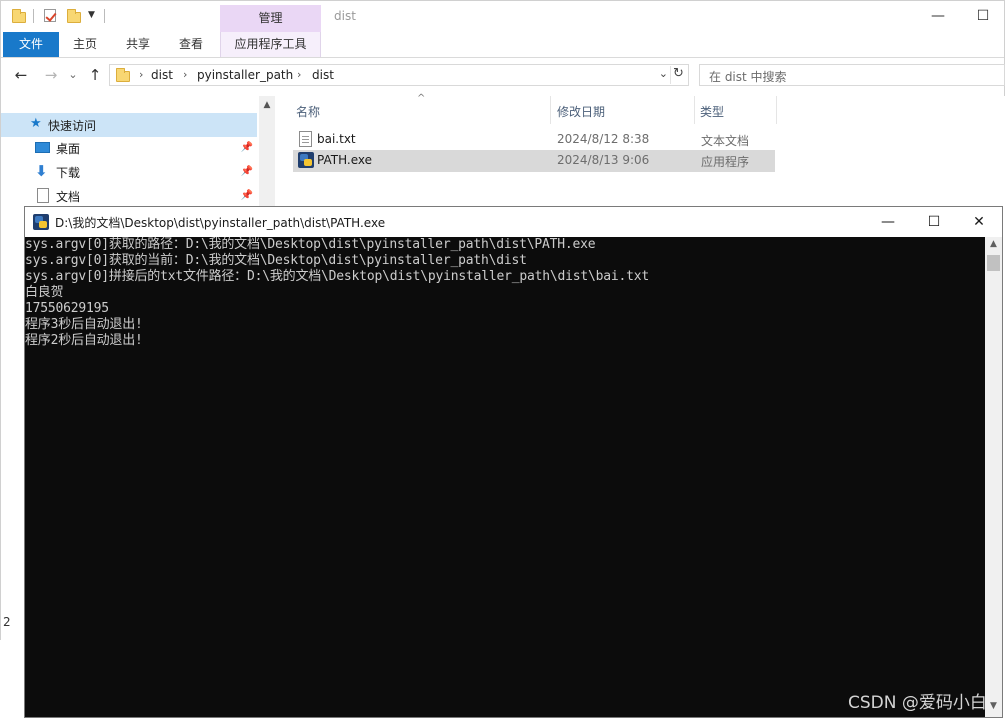  Describe the element at coordinates (979, 222) in the screenshot. I see `console-close-button: ✕` at that location.